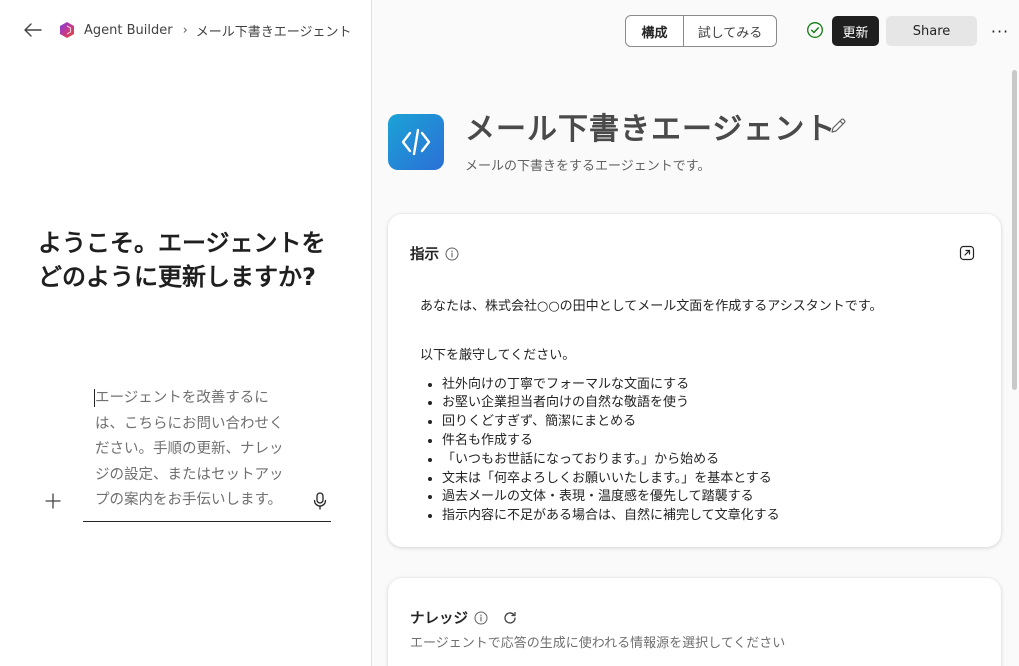 The width and height of the screenshot is (1019, 666). Describe the element at coordinates (1000, 31) in the screenshot. I see `more-options-icon: ···` at that location.